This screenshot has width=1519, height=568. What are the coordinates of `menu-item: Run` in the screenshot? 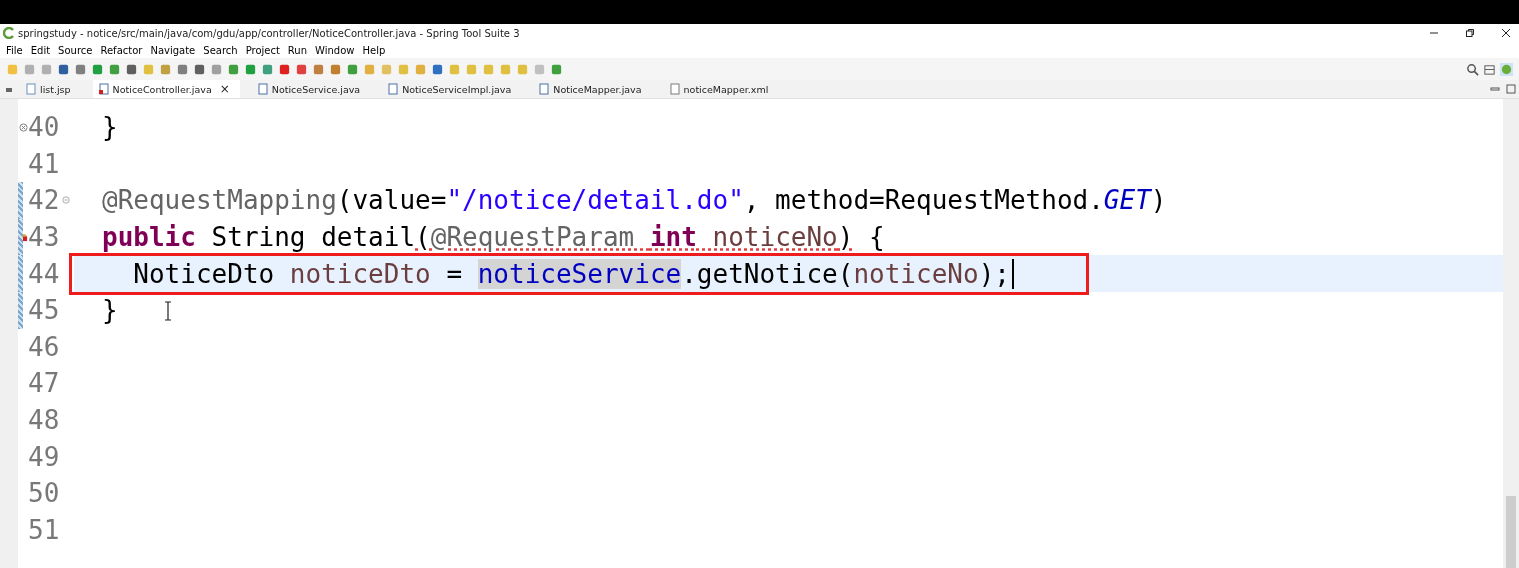 It's located at (297, 50).